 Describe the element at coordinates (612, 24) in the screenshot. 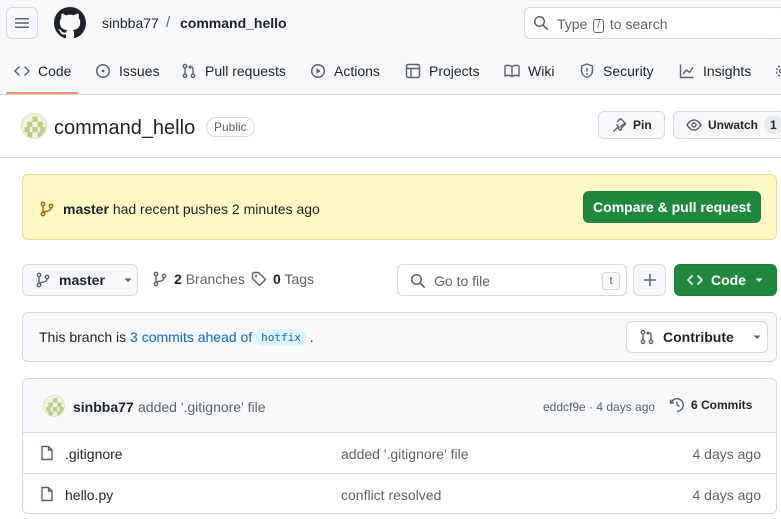

I see `search-placeholder: Type / to search` at that location.